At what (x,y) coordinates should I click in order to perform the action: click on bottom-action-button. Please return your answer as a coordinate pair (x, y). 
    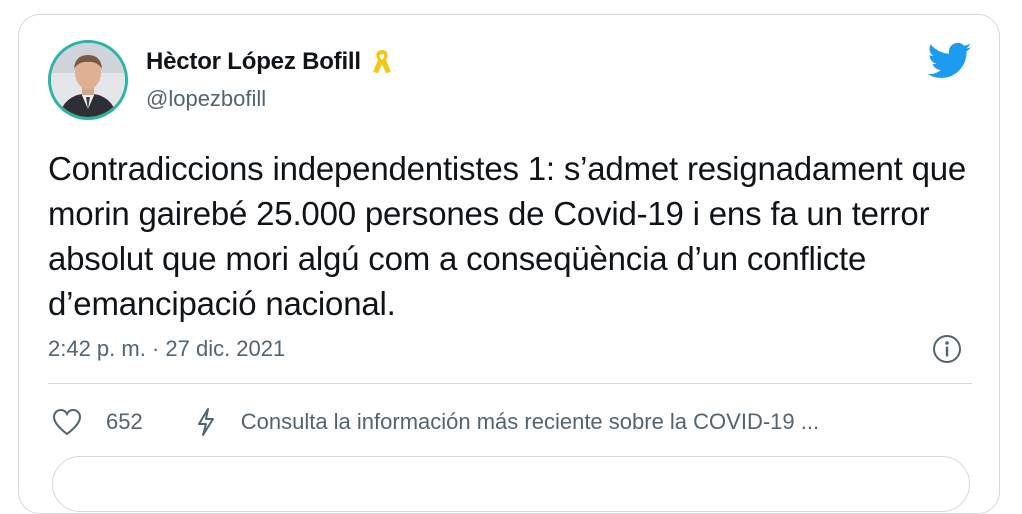
    Looking at the image, I should click on (511, 484).